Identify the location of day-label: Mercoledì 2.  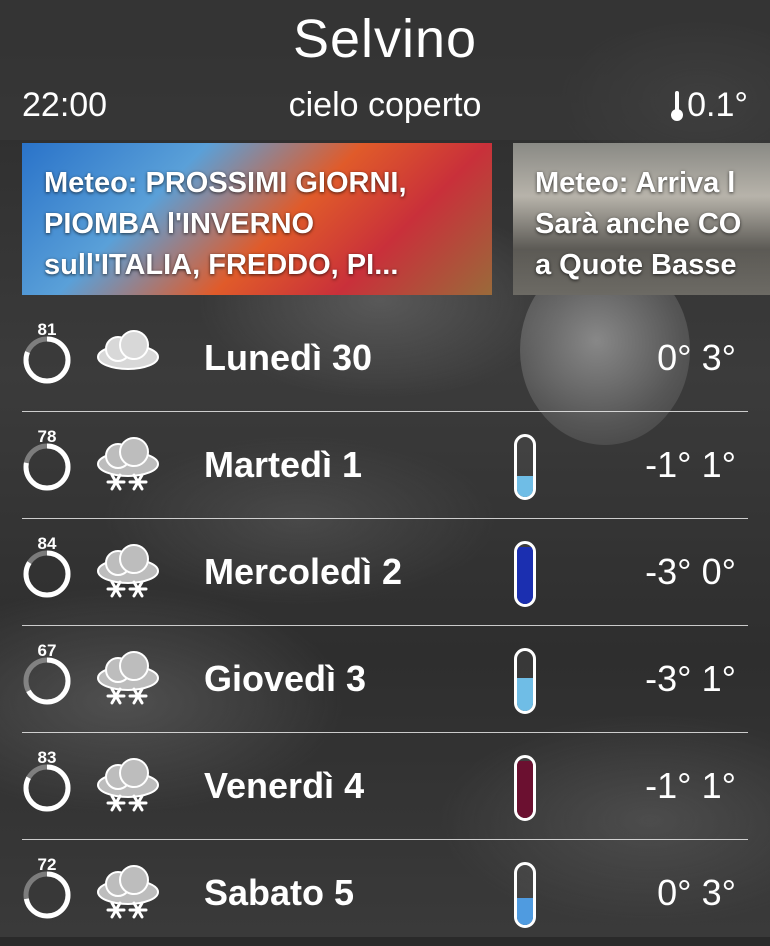
(303, 571).